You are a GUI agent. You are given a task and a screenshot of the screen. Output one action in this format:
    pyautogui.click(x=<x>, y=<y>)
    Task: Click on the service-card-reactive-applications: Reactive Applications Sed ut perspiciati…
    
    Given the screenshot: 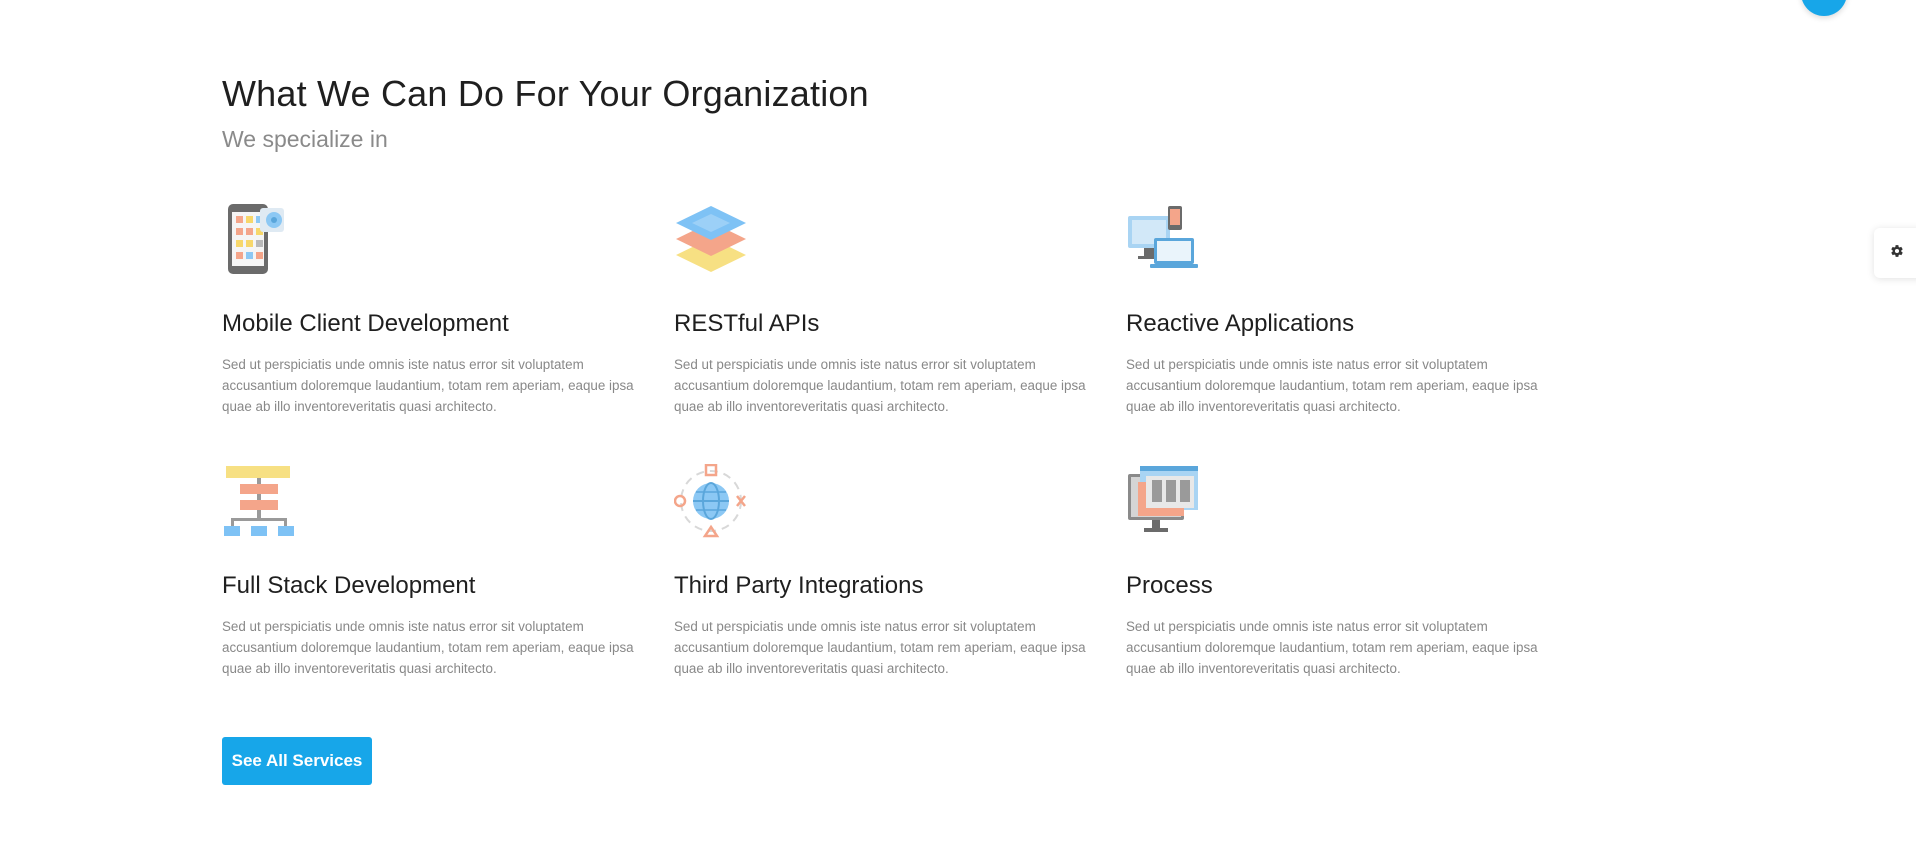 What is the action you would take?
    pyautogui.click(x=1352, y=333)
    